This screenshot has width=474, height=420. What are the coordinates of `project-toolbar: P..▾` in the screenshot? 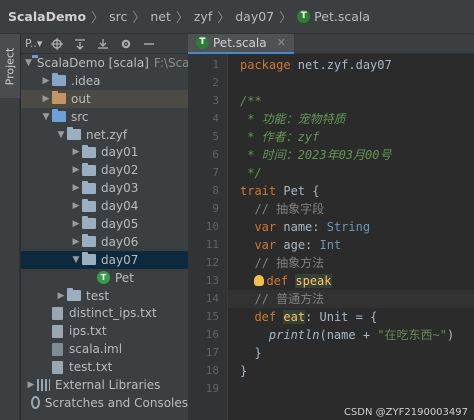 It's located at (104, 44).